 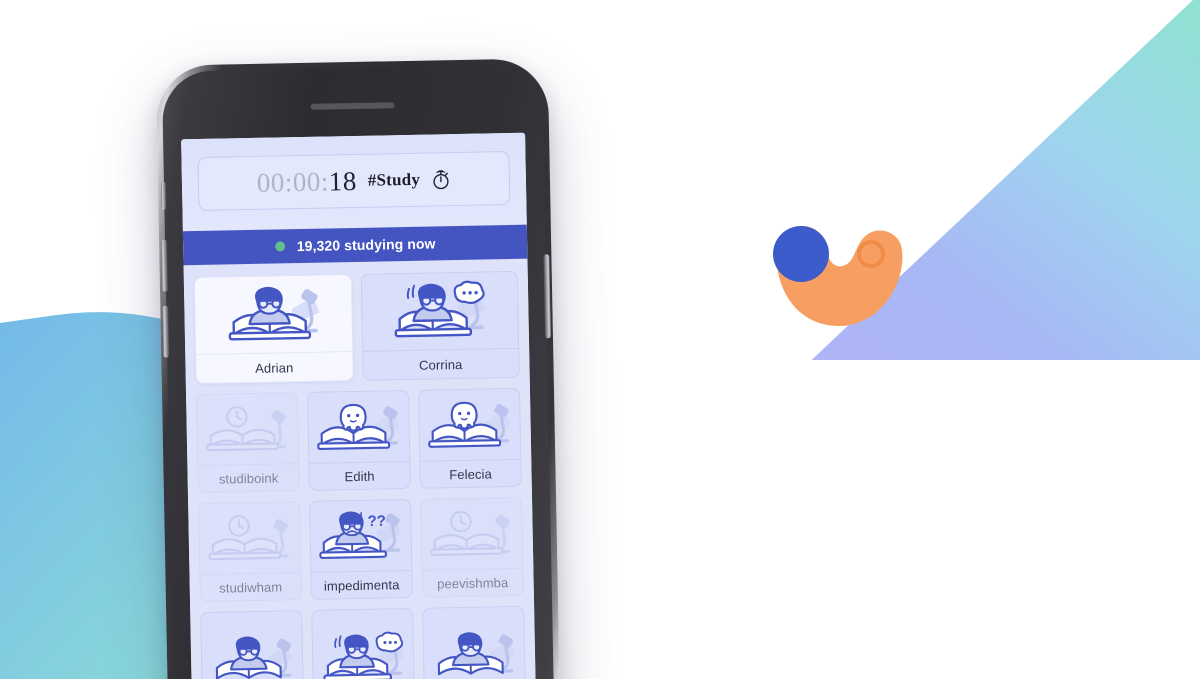 I want to click on study-room-card-username: Felecia, so click(x=470, y=473).